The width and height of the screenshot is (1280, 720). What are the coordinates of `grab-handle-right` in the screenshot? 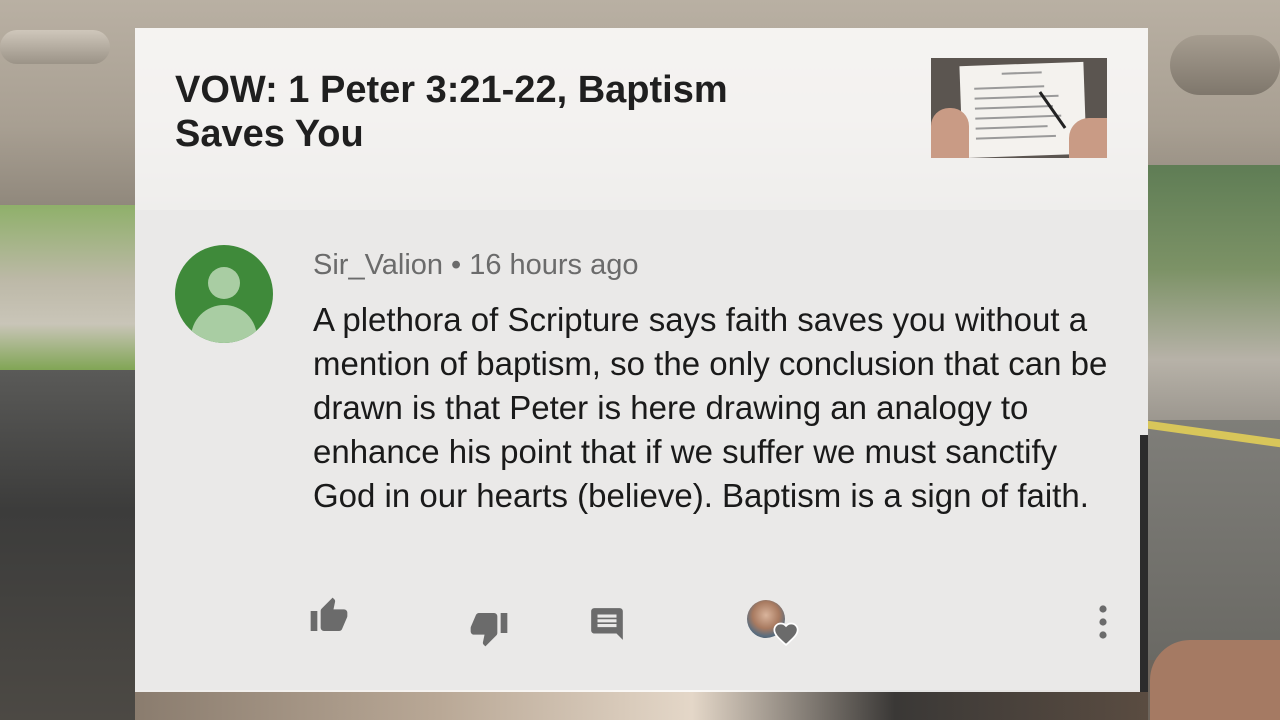 It's located at (1225, 65).